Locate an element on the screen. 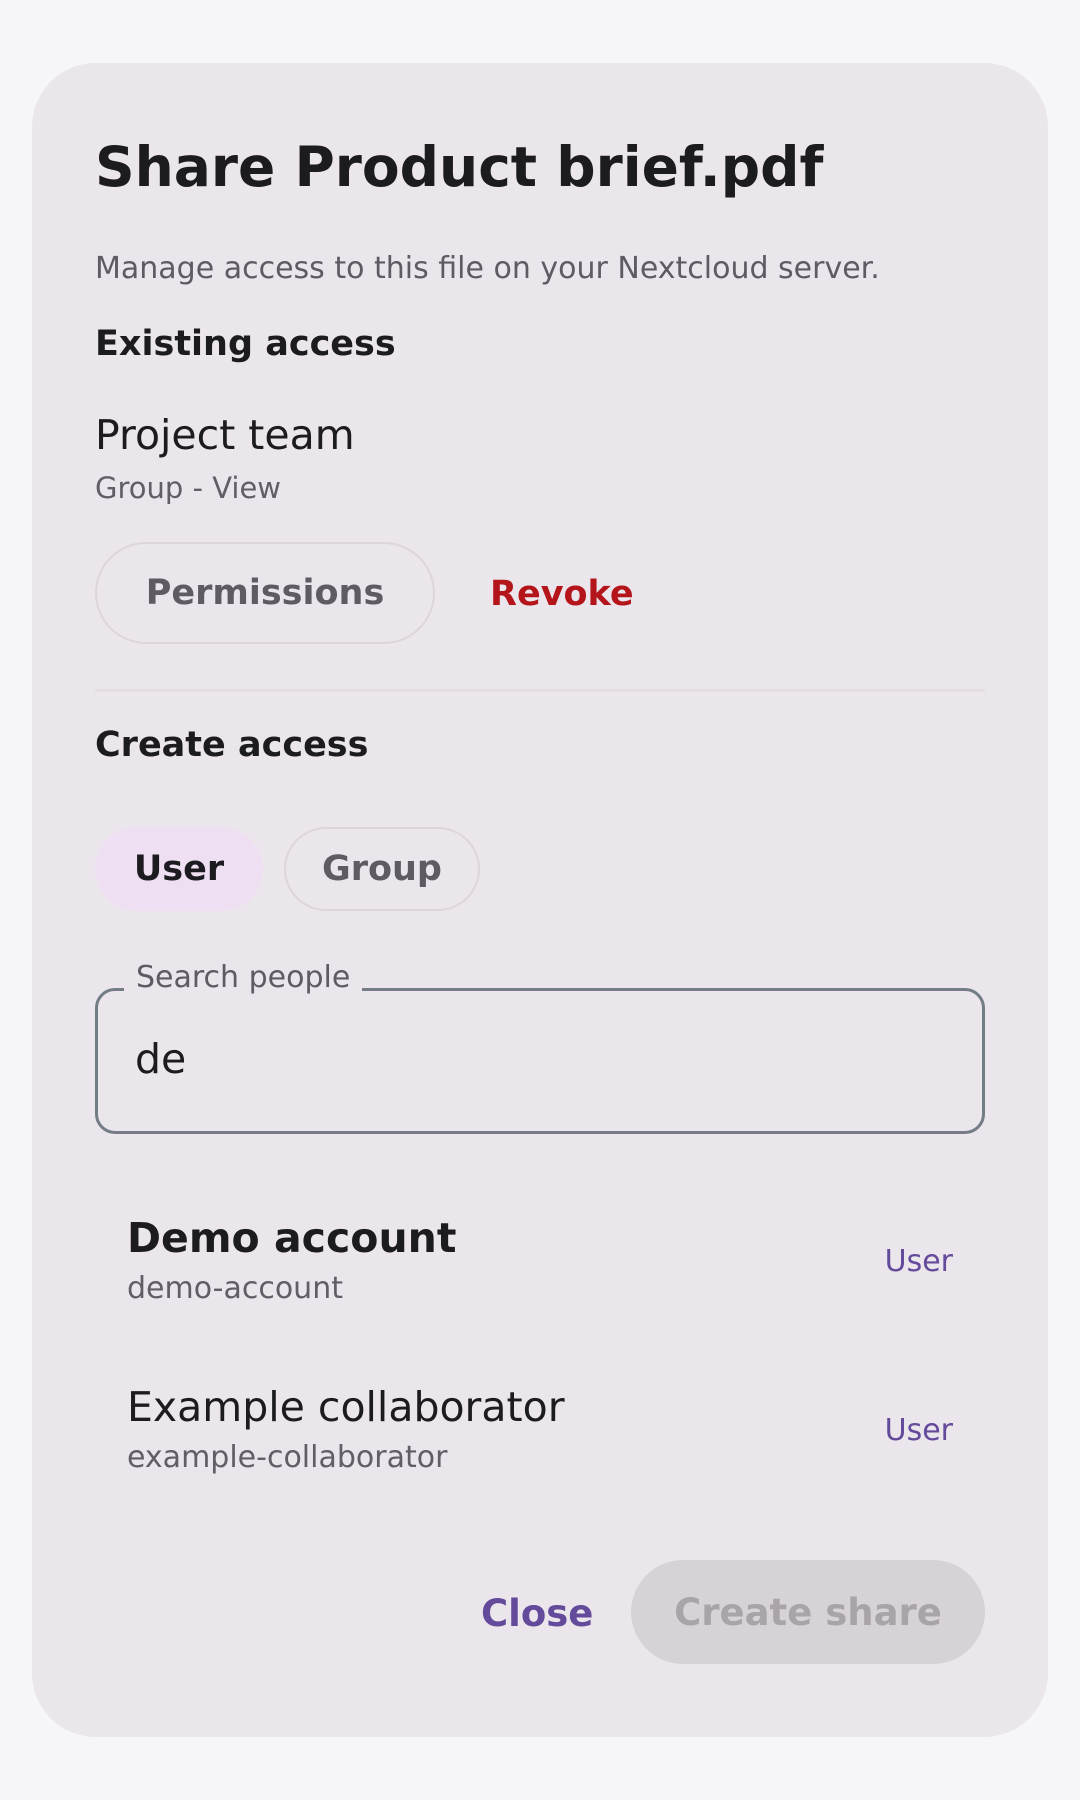 Image resolution: width=1080 pixels, height=1800 pixels. existing-access-heading: Existing access is located at coordinates (245, 344).